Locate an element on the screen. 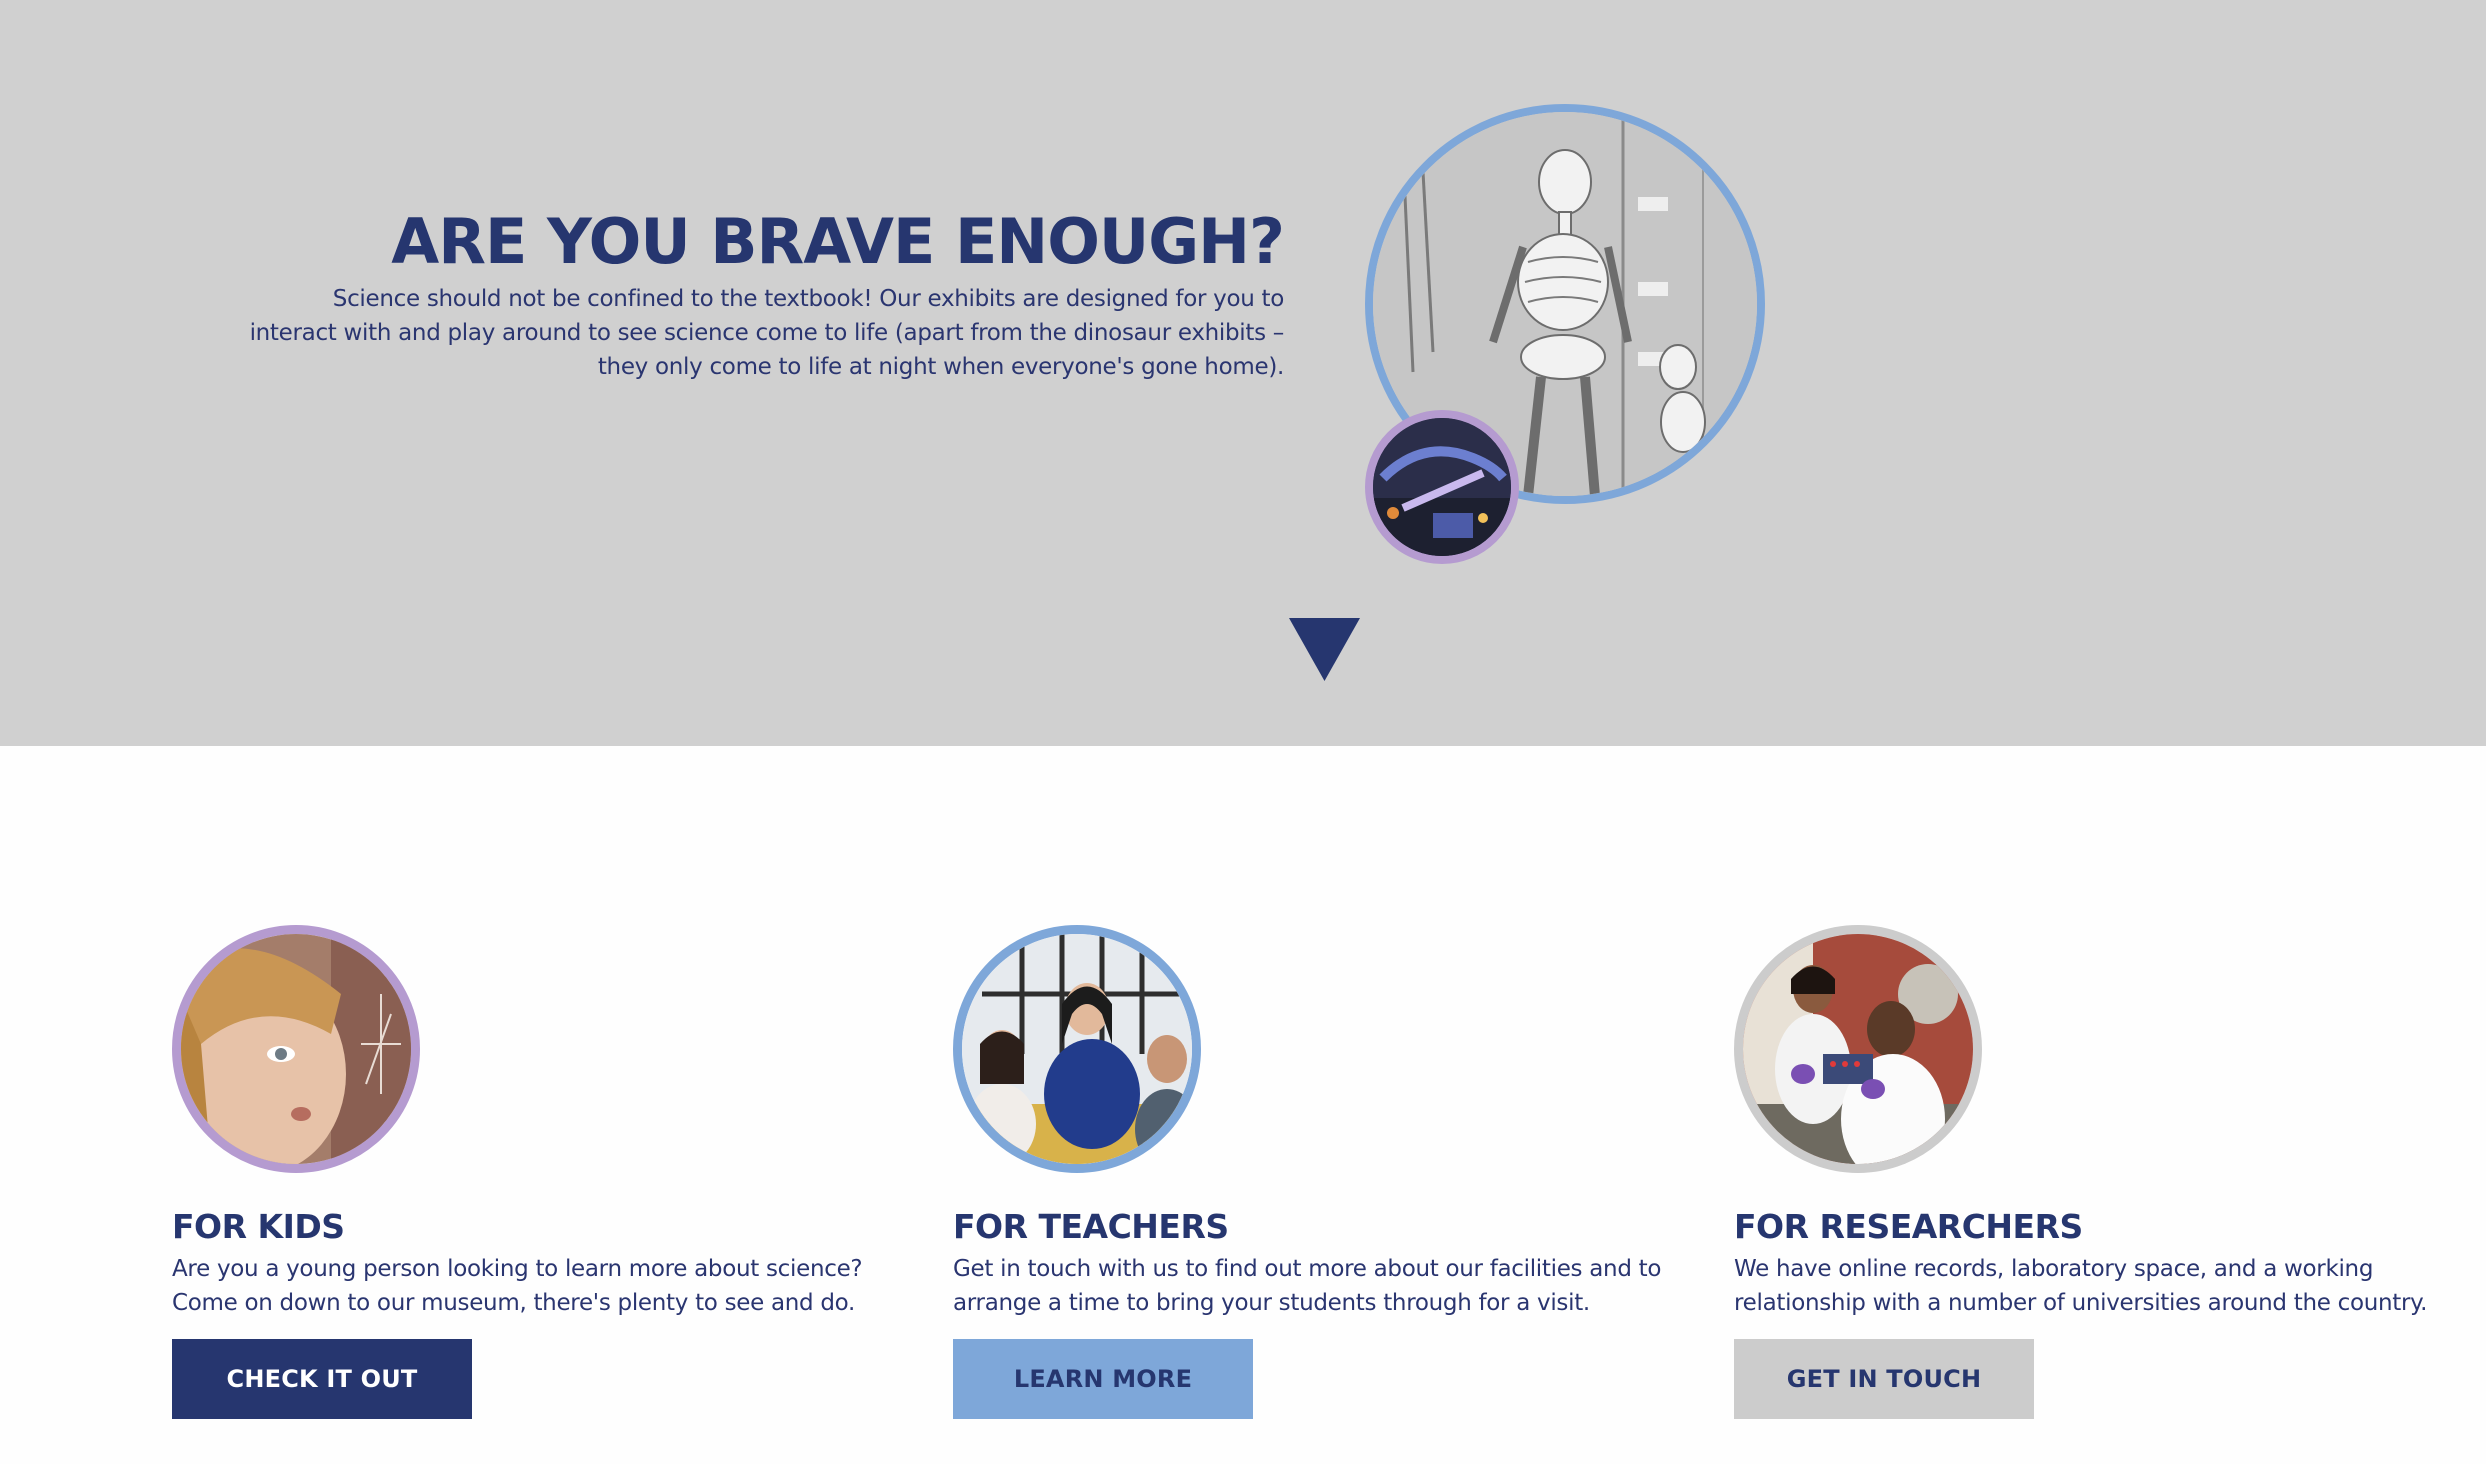 The width and height of the screenshot is (2486, 1464). card-title-researchers: FOR RESEARCHERS is located at coordinates (1908, 1226).